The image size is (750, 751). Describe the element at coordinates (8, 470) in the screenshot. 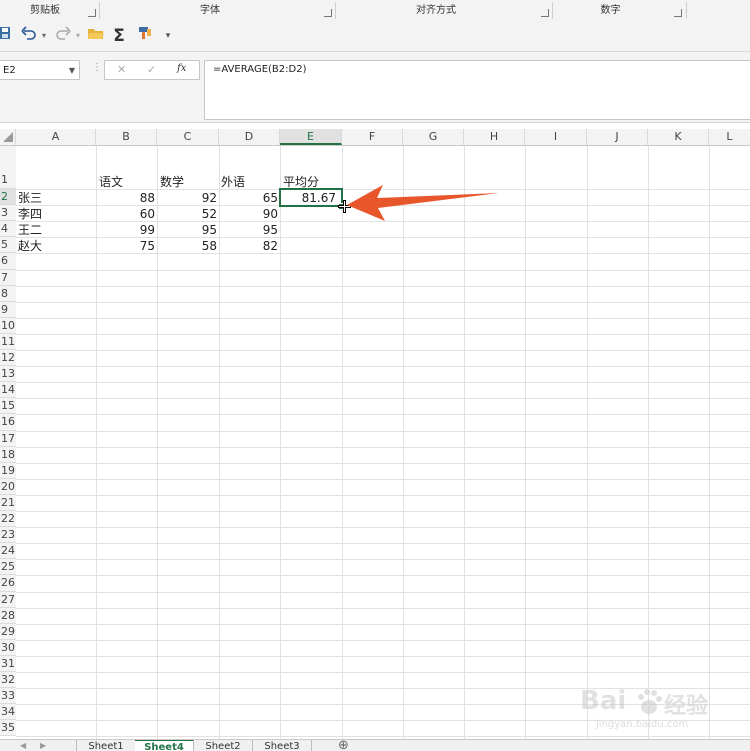

I see `row-header-19: 19` at that location.